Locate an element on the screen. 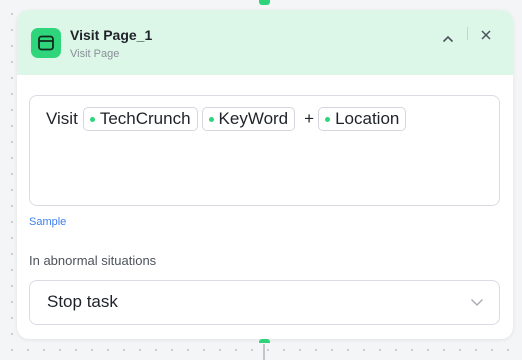 The height and width of the screenshot is (360, 522). variable-chip-label: Location is located at coordinates (367, 118).